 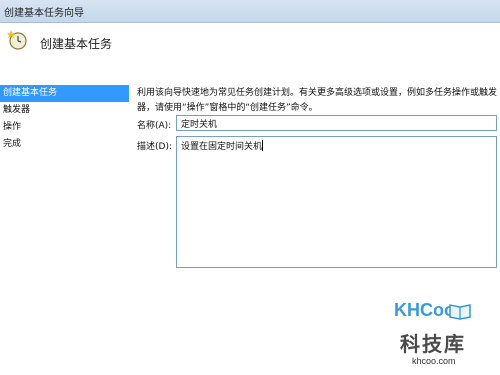 What do you see at coordinates (199, 125) in the screenshot?
I see `name-value: 定时关机` at bounding box center [199, 125].